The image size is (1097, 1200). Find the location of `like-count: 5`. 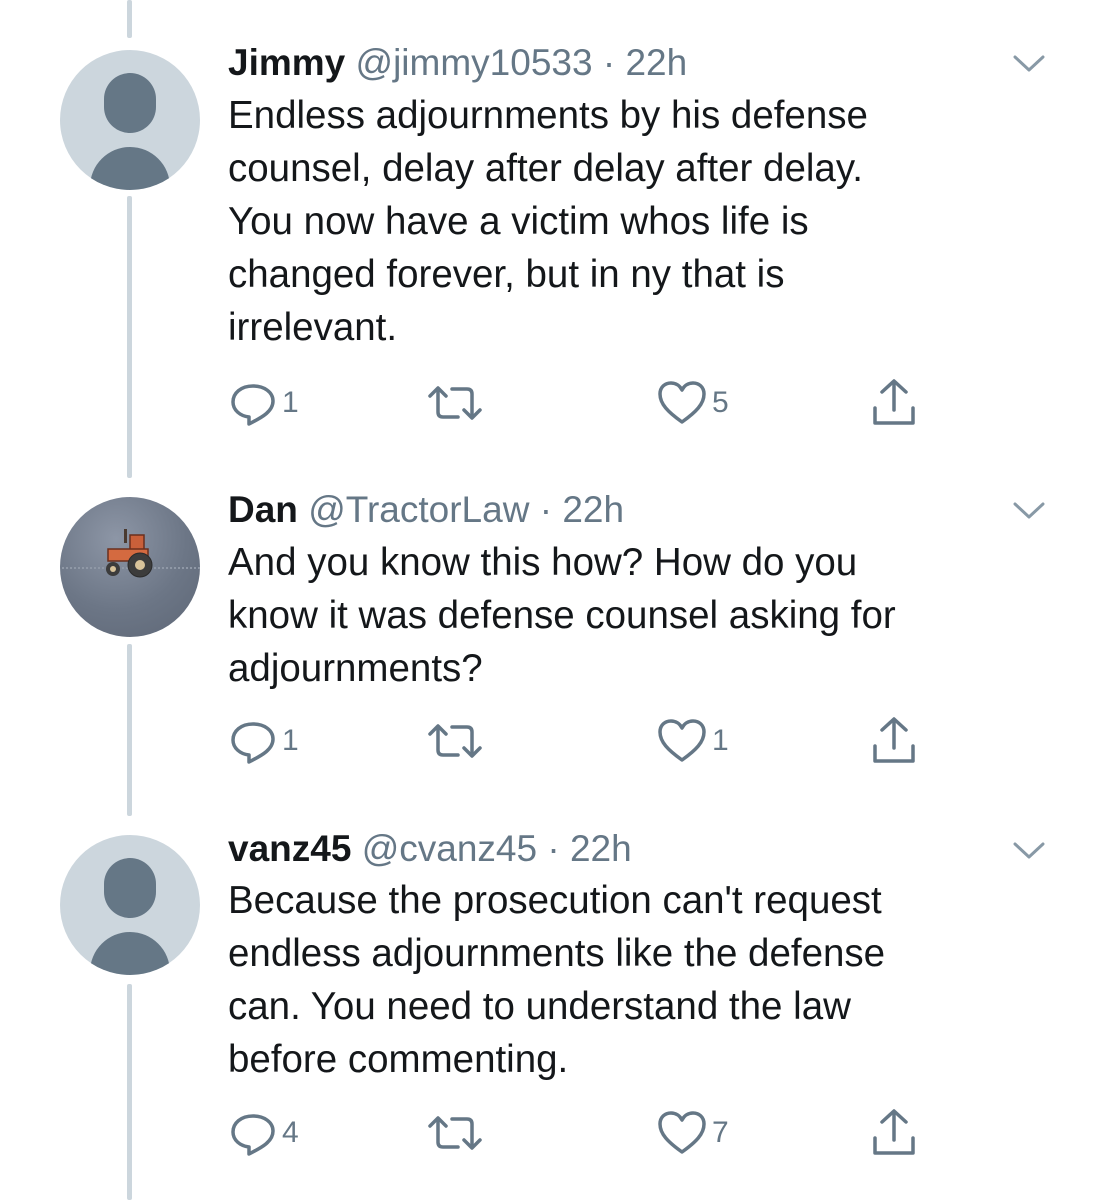

like-count: 5 is located at coordinates (720, 402).